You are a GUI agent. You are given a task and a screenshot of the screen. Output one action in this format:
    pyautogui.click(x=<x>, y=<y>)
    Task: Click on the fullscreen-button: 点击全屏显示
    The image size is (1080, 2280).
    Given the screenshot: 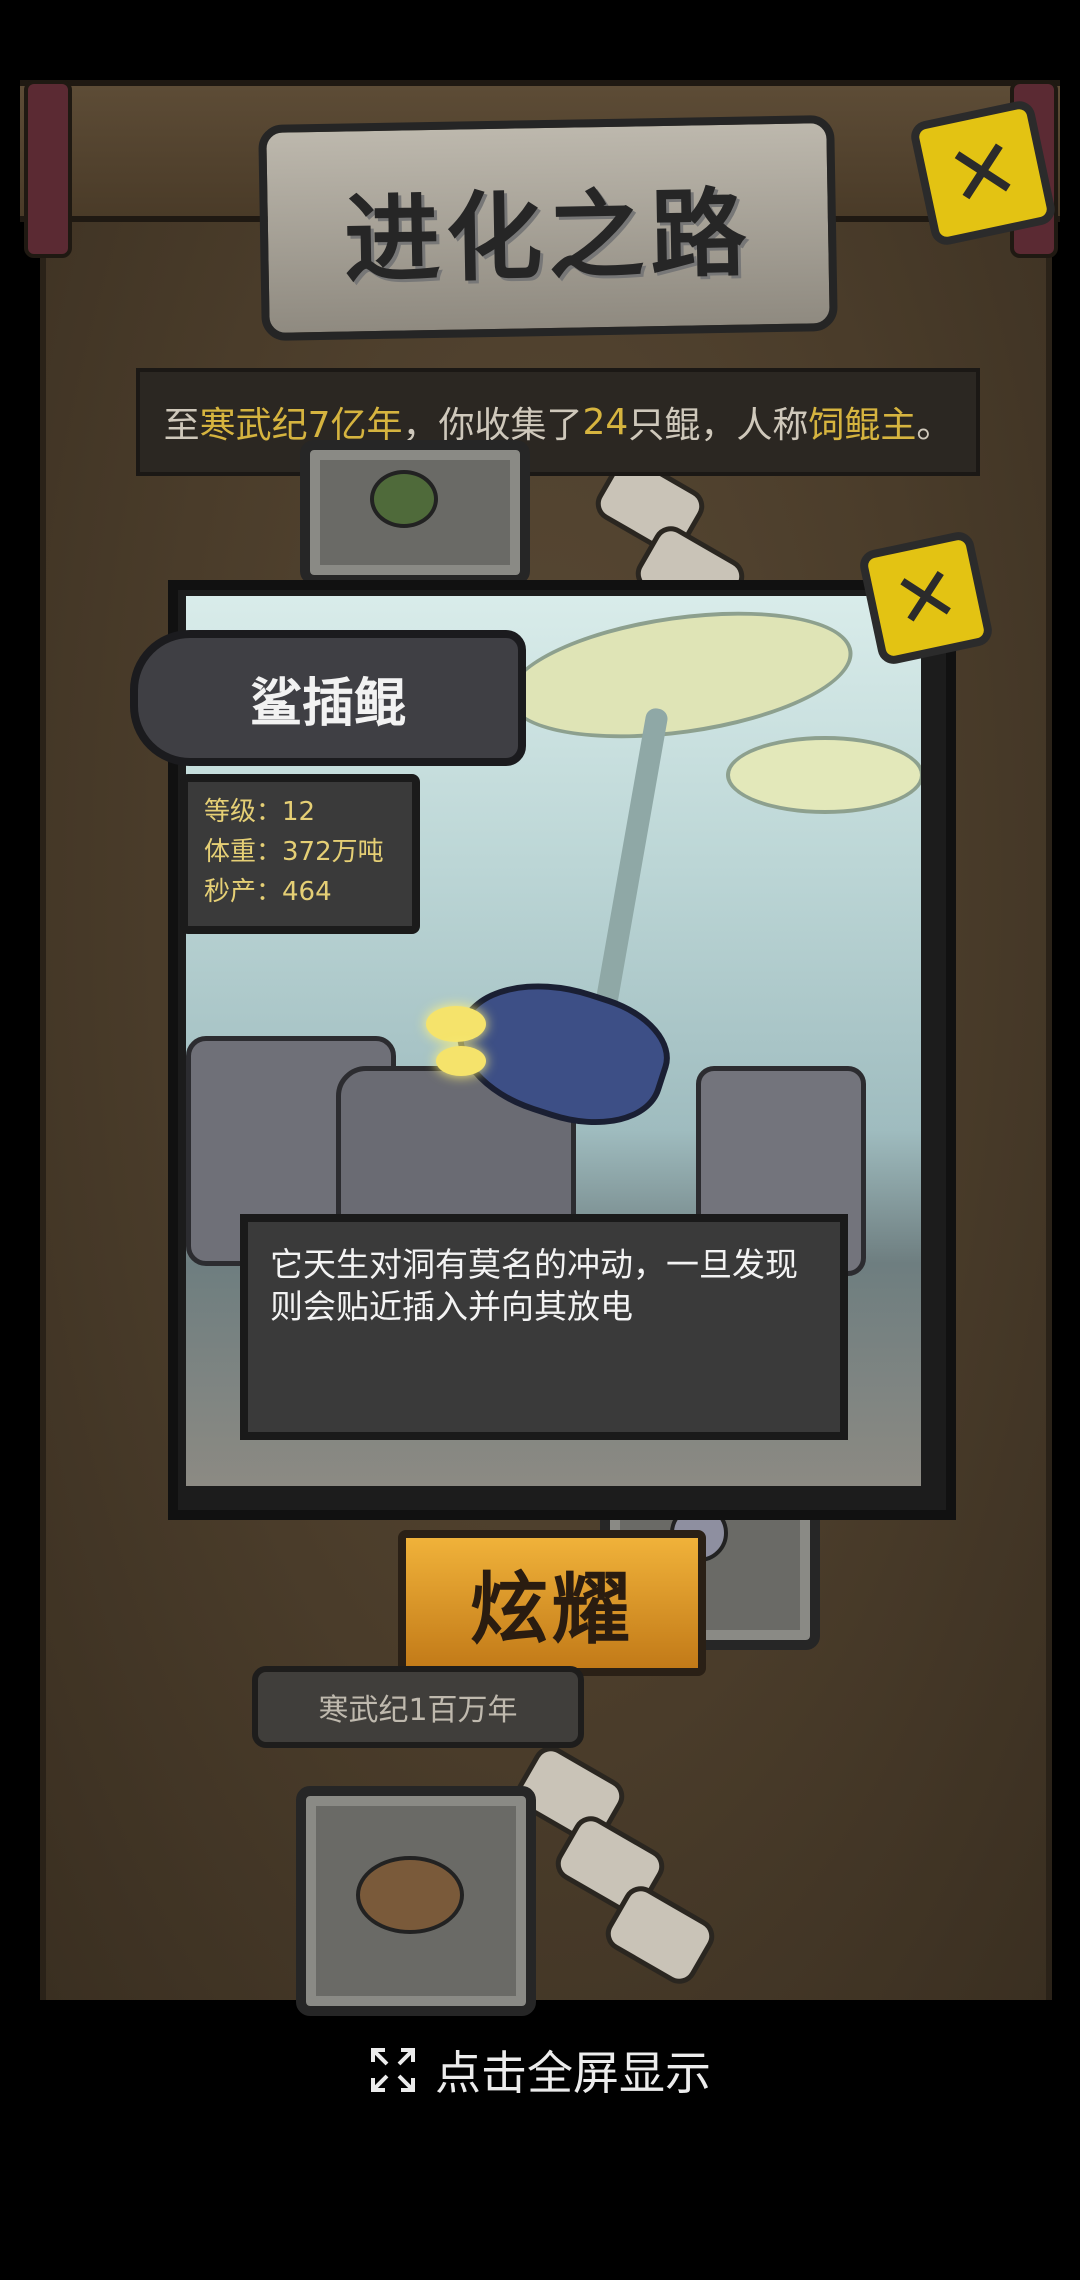 What is the action you would take?
    pyautogui.click(x=540, y=2070)
    